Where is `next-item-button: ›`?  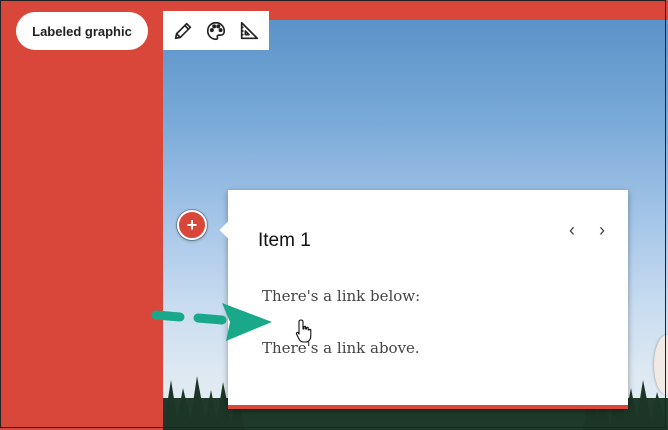 next-item-button: › is located at coordinates (602, 230).